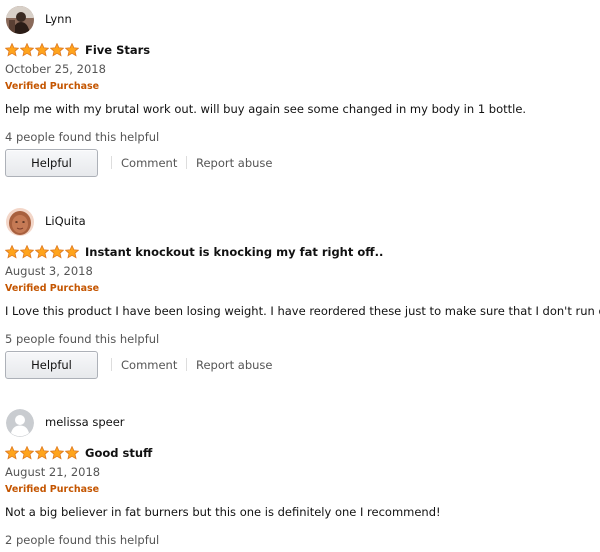  Describe the element at coordinates (58, 19) in the screenshot. I see `reviewer-name: Lynn` at that location.